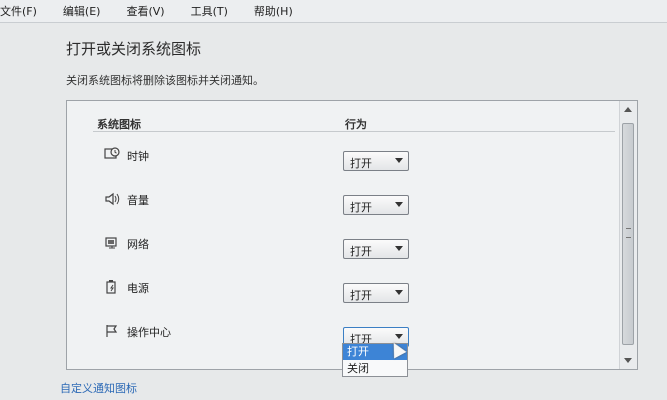 The image size is (667, 400). What do you see at coordinates (165, 80) in the screenshot?
I see `page-description: 关闭系统图标将删除该图标并关闭通知。` at bounding box center [165, 80].